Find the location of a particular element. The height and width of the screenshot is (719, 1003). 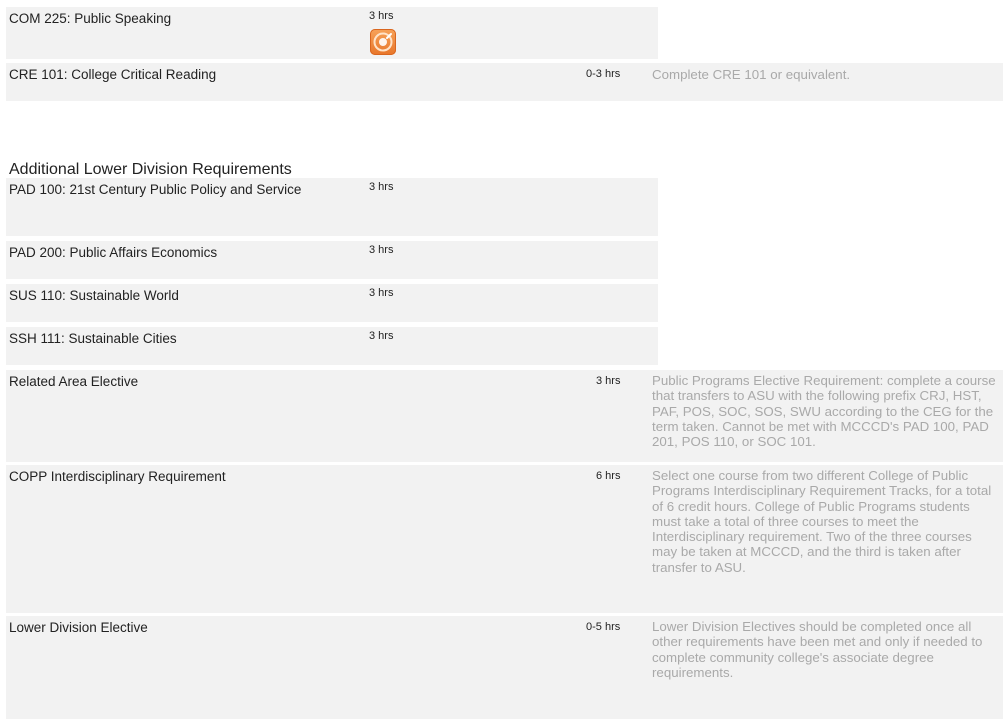

course-name: COM 225: Public Speaking is located at coordinates (90, 18).